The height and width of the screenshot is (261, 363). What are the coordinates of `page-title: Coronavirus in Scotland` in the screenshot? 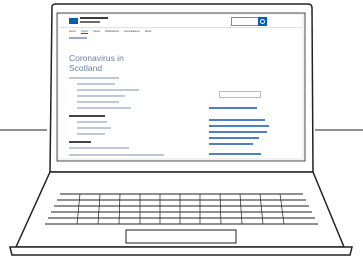 It's located at (96, 63).